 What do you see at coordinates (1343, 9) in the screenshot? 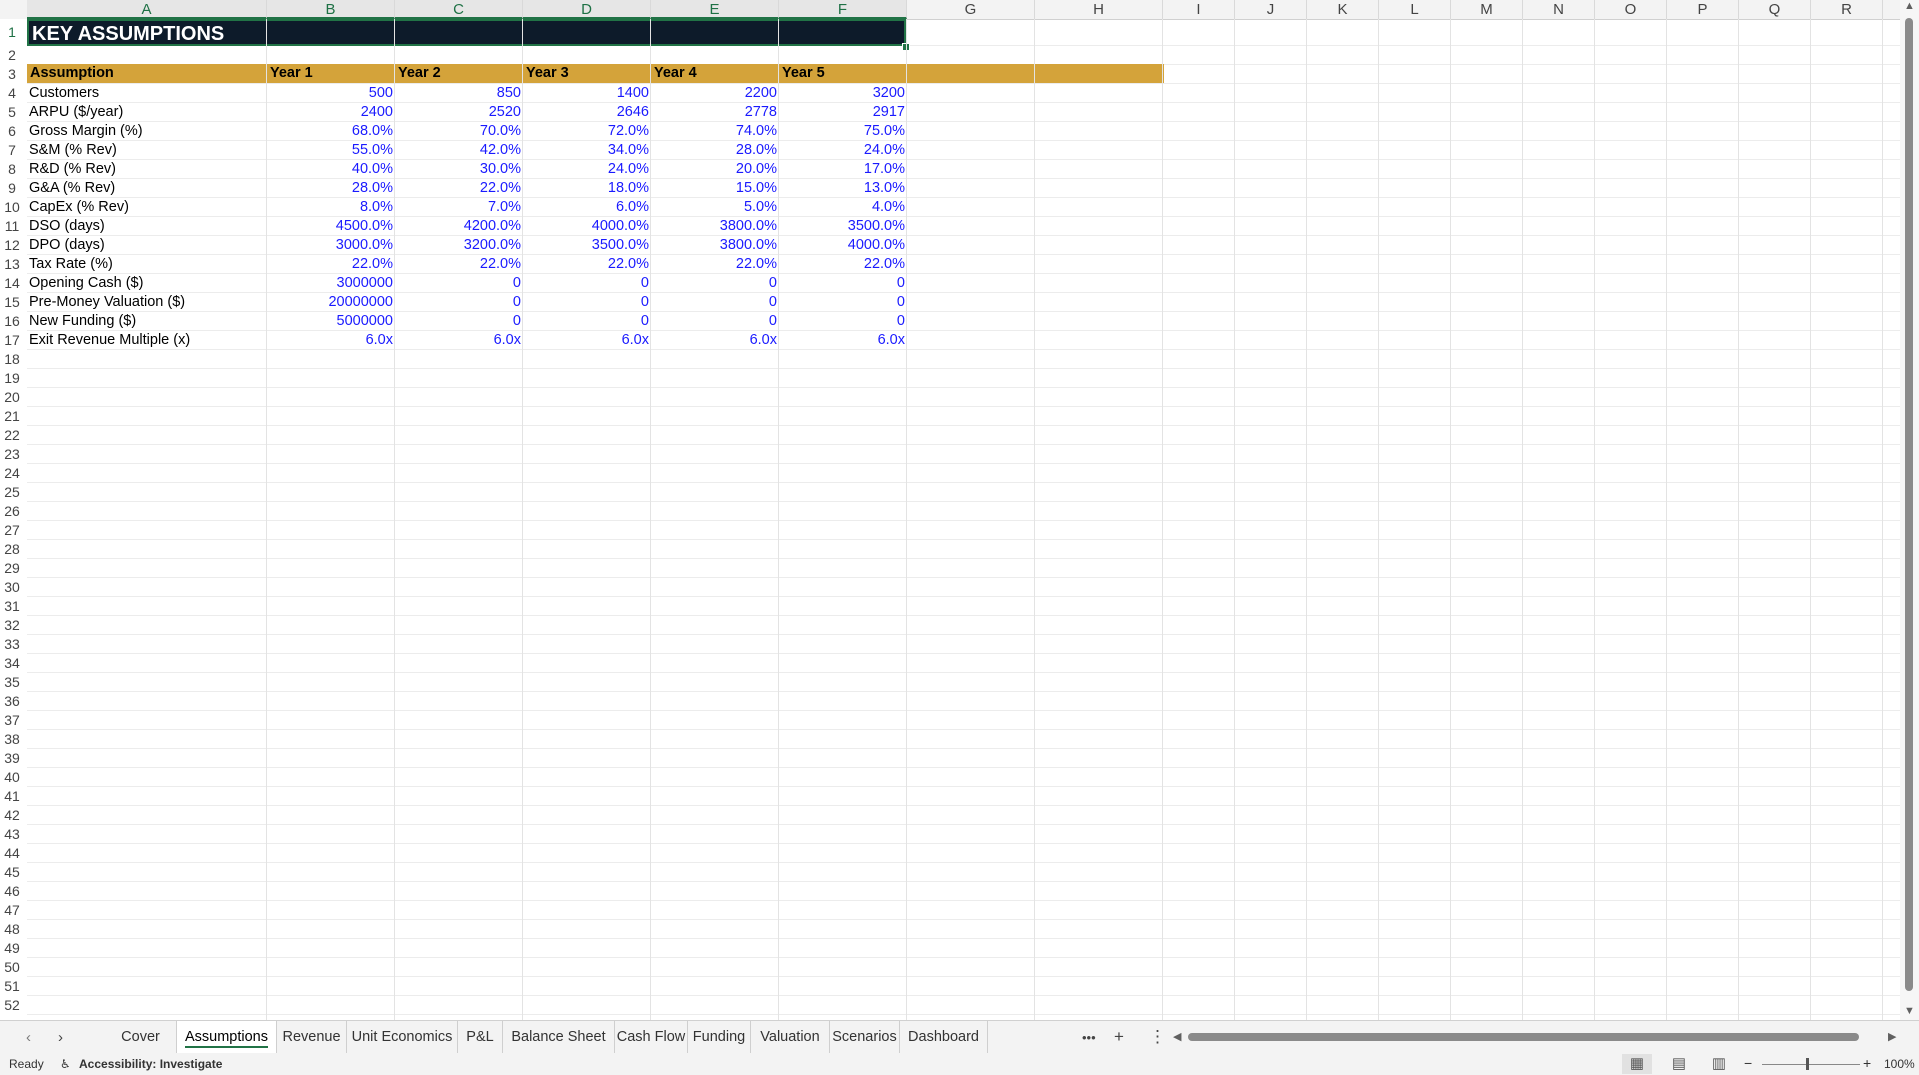
I see `column-header: K` at bounding box center [1343, 9].